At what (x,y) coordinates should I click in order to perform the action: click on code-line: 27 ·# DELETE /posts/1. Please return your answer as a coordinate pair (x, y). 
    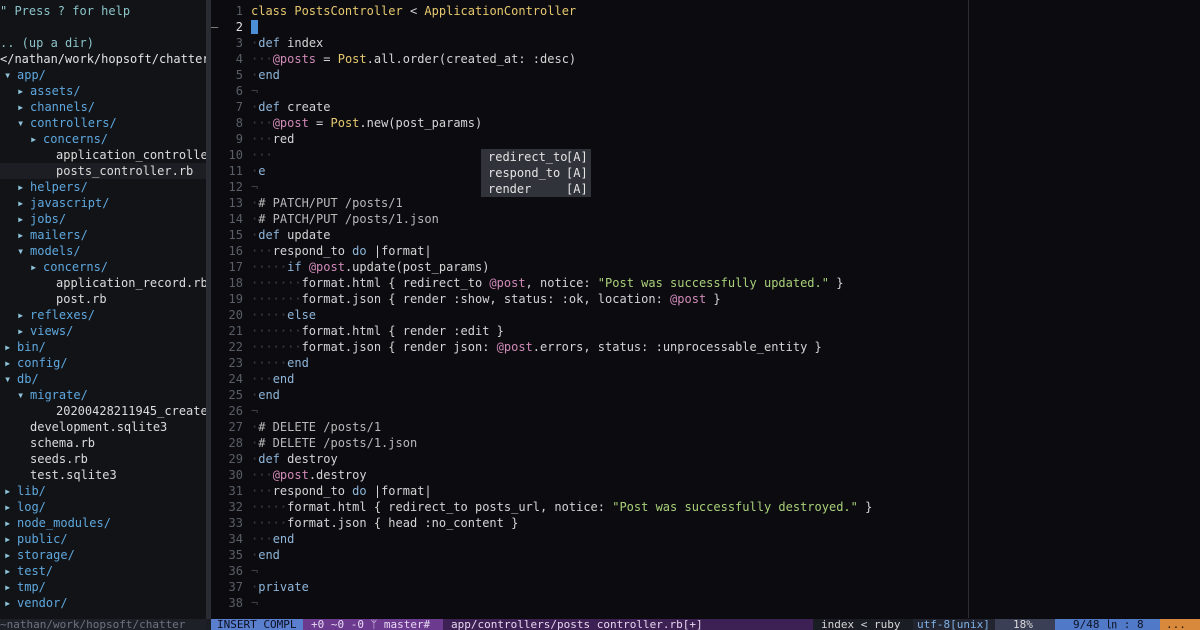
    Looking at the image, I should click on (705, 427).